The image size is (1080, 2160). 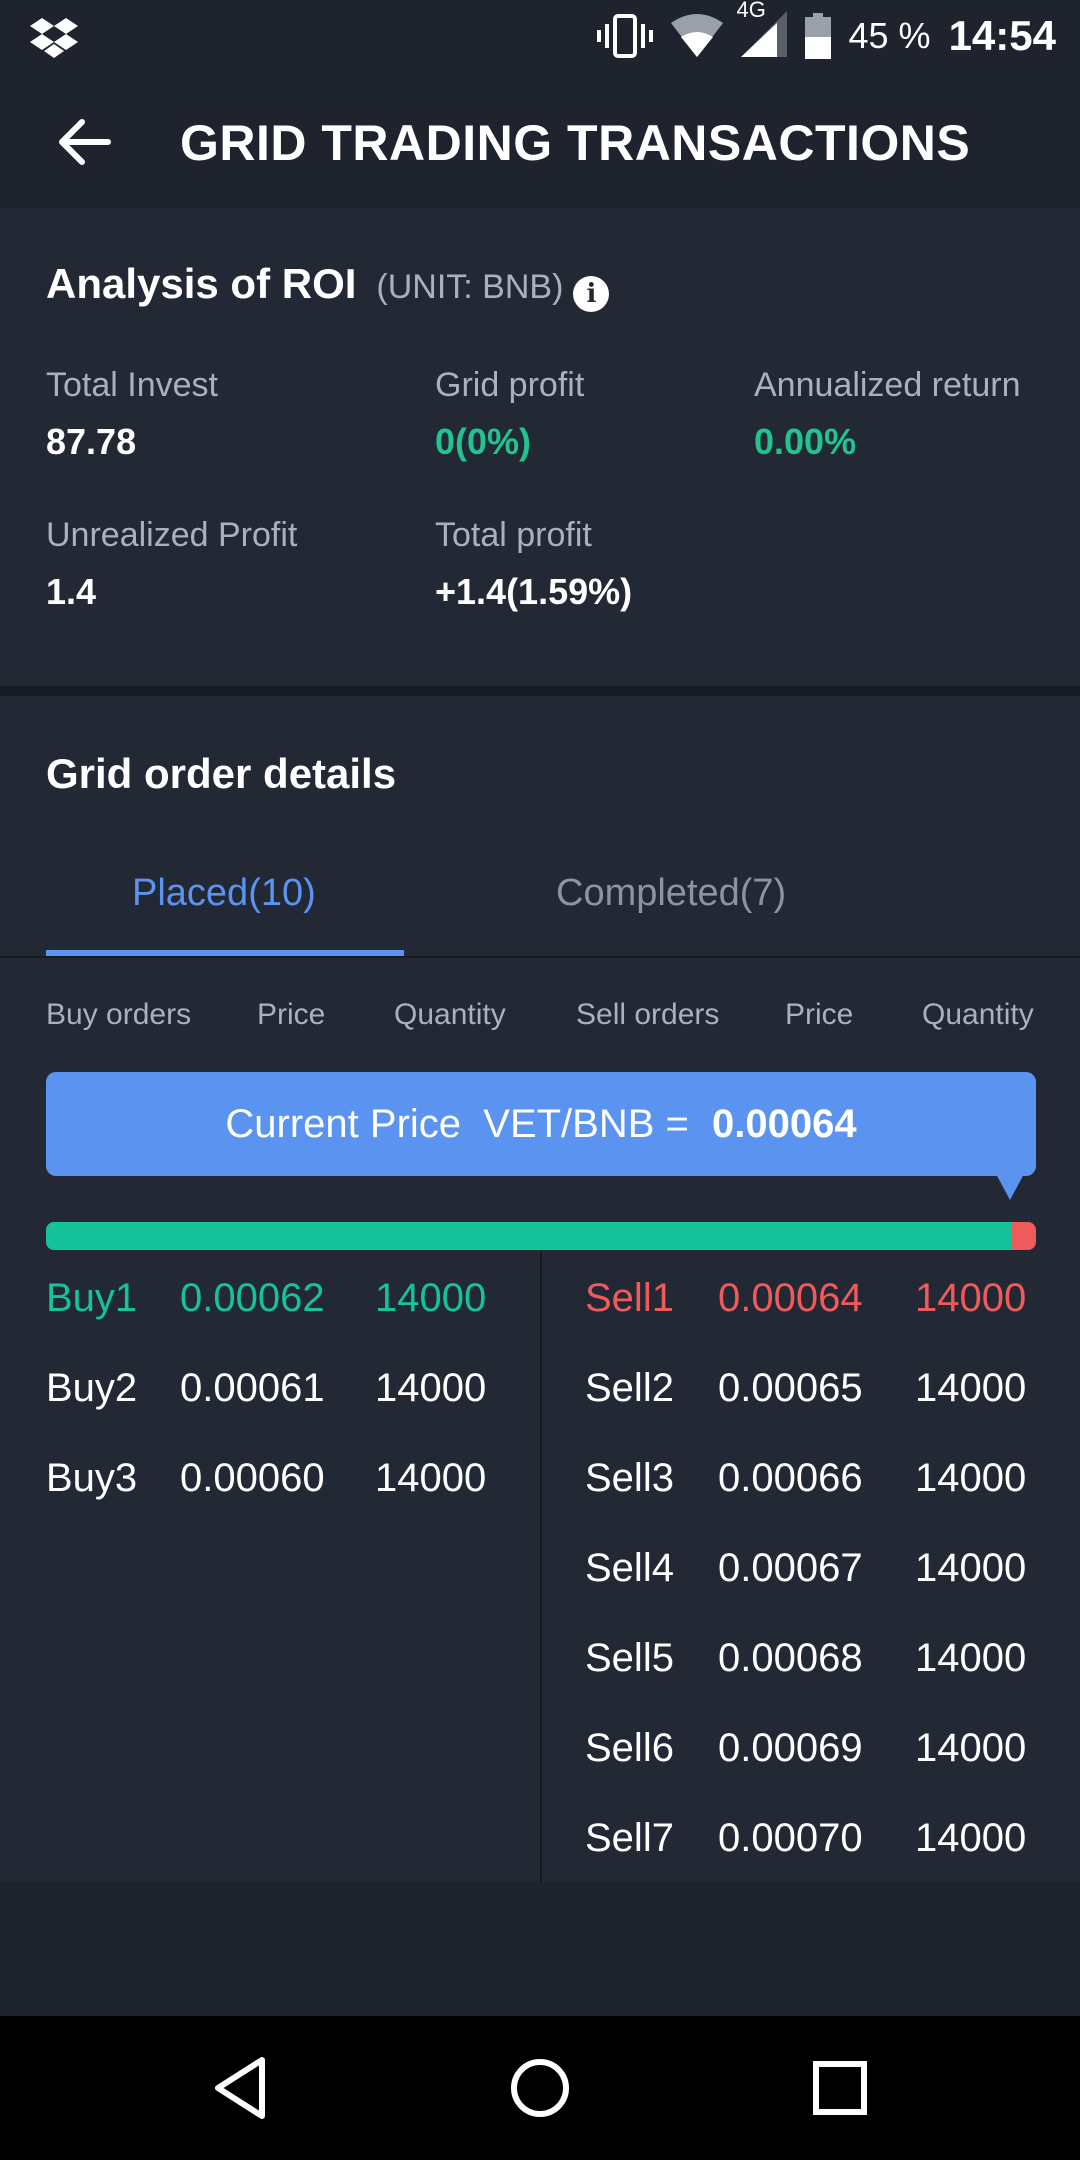 What do you see at coordinates (132, 414) in the screenshot?
I see `metric-total-invest: Total Invest 87.78` at bounding box center [132, 414].